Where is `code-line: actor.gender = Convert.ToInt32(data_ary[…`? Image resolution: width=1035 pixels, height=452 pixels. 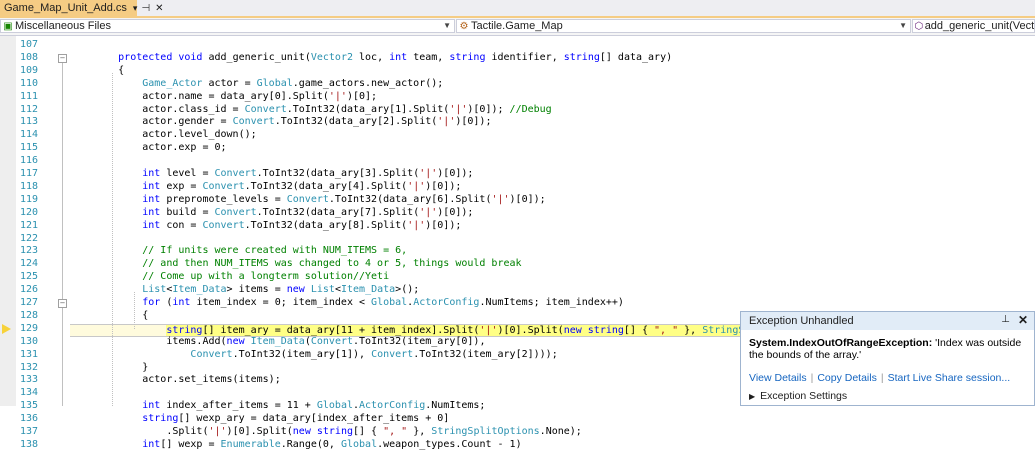 code-line: actor.gender = Convert.ToInt32(data_ary[… is located at coordinates (552, 122).